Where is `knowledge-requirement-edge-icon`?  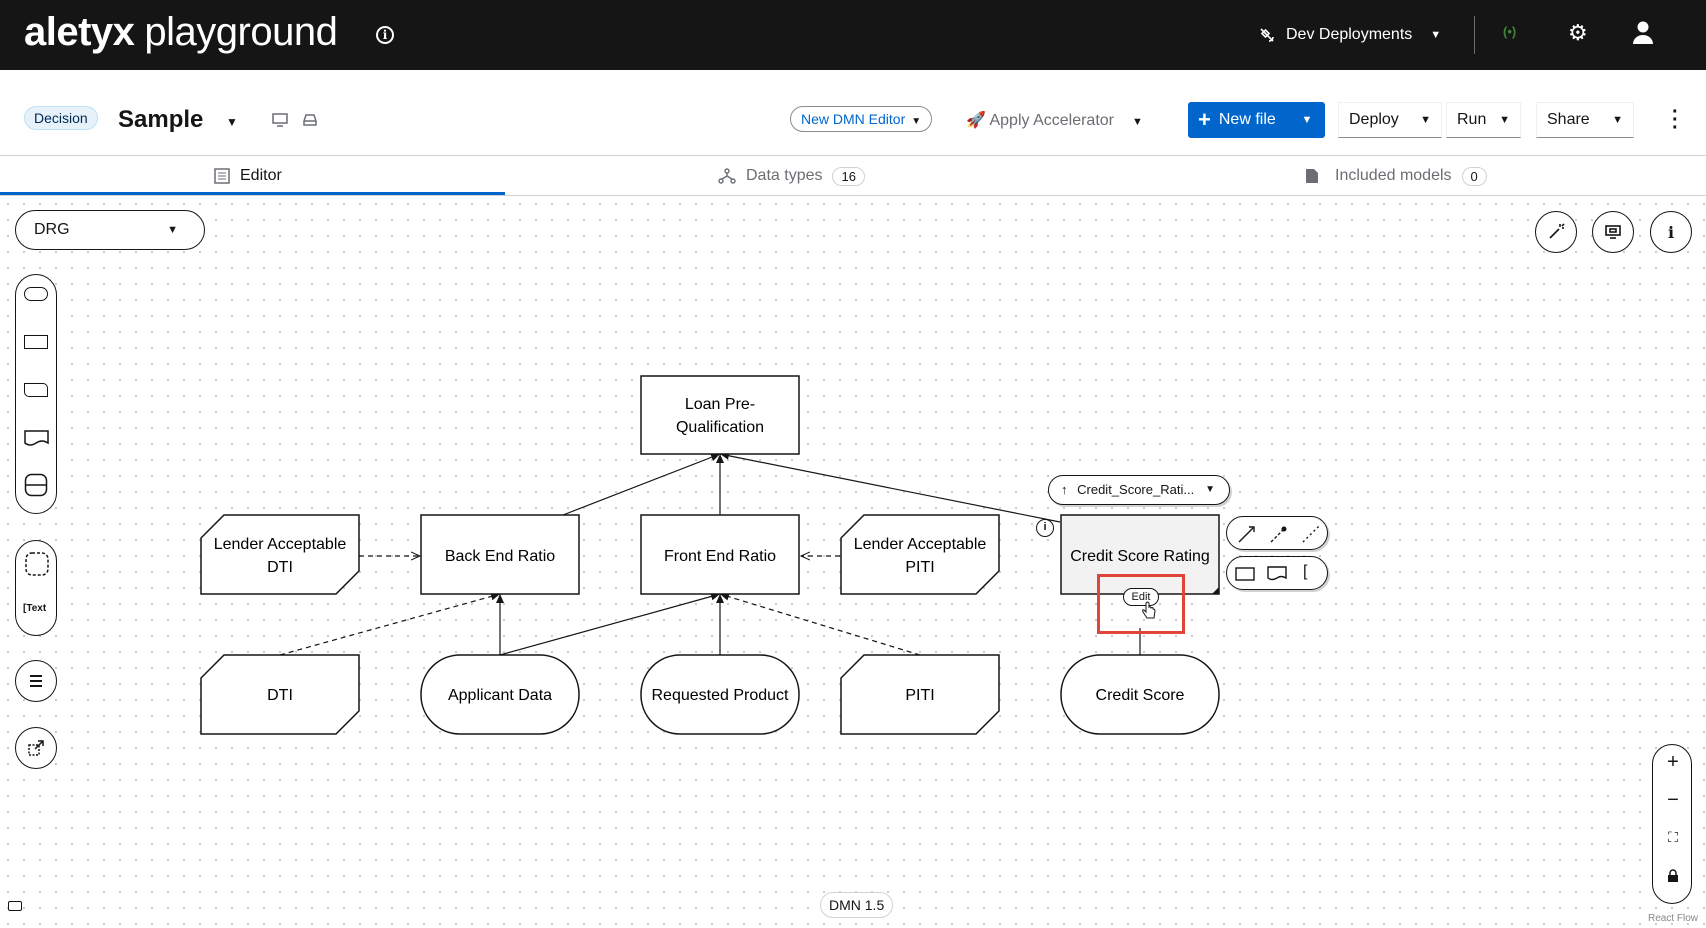 knowledge-requirement-edge-icon is located at coordinates (1279, 534).